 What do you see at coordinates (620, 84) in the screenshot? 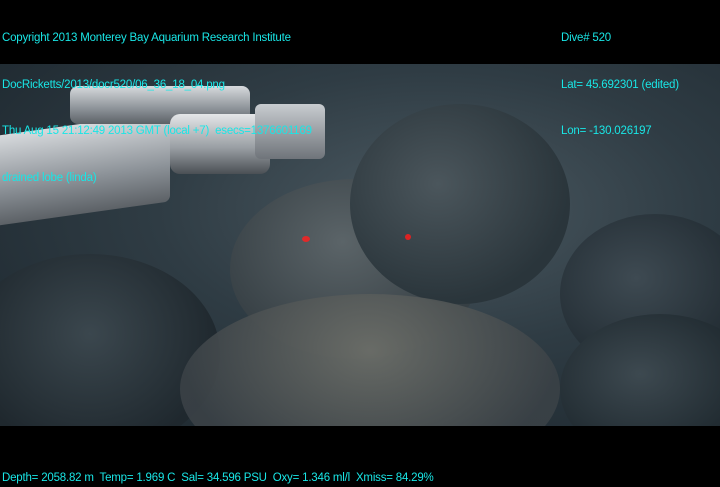
I see `latitude-text: Lat= 45.692301 (edited)` at bounding box center [620, 84].